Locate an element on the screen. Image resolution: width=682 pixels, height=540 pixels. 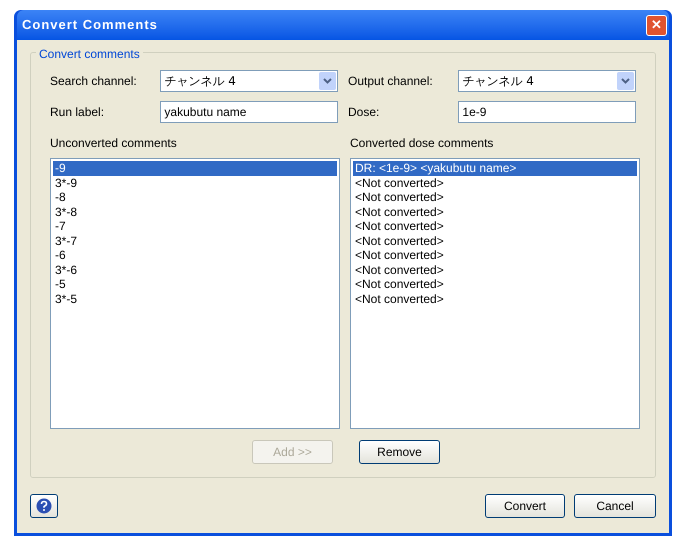
field-label: Run label: is located at coordinates (78, 112).